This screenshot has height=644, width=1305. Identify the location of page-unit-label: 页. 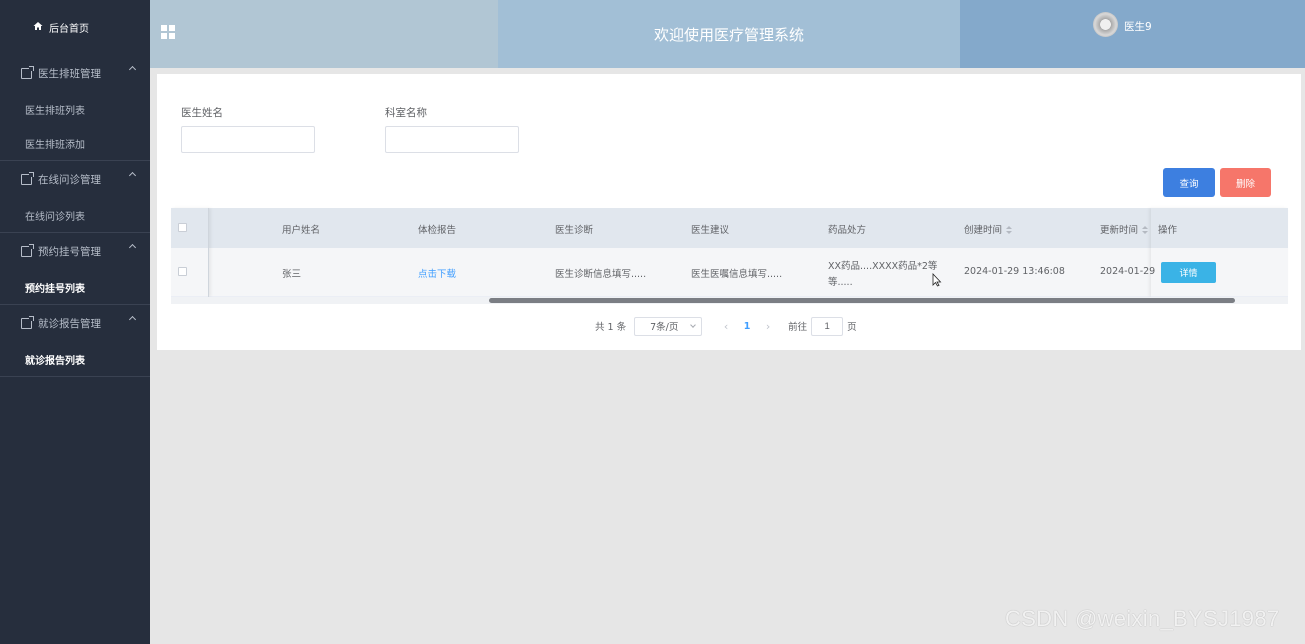
(852, 327).